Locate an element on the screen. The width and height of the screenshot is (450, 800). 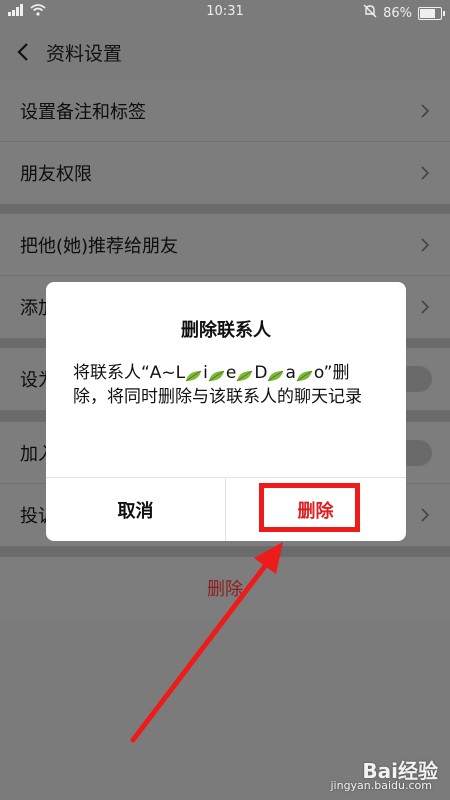
header: 资料设置 is located at coordinates (225, 52).